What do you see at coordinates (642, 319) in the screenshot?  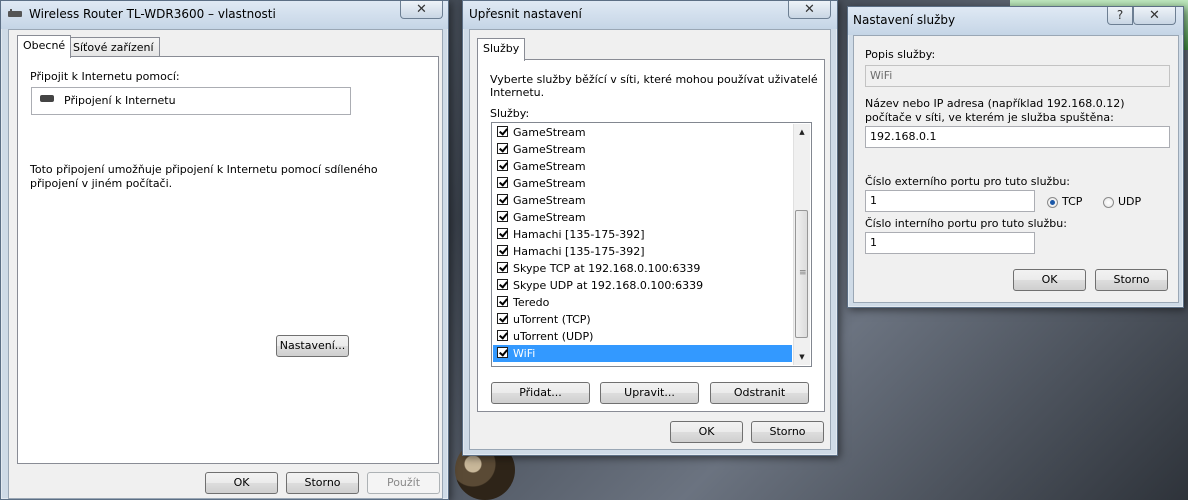 I see `service-list-item: uTorrent (TCP)` at bounding box center [642, 319].